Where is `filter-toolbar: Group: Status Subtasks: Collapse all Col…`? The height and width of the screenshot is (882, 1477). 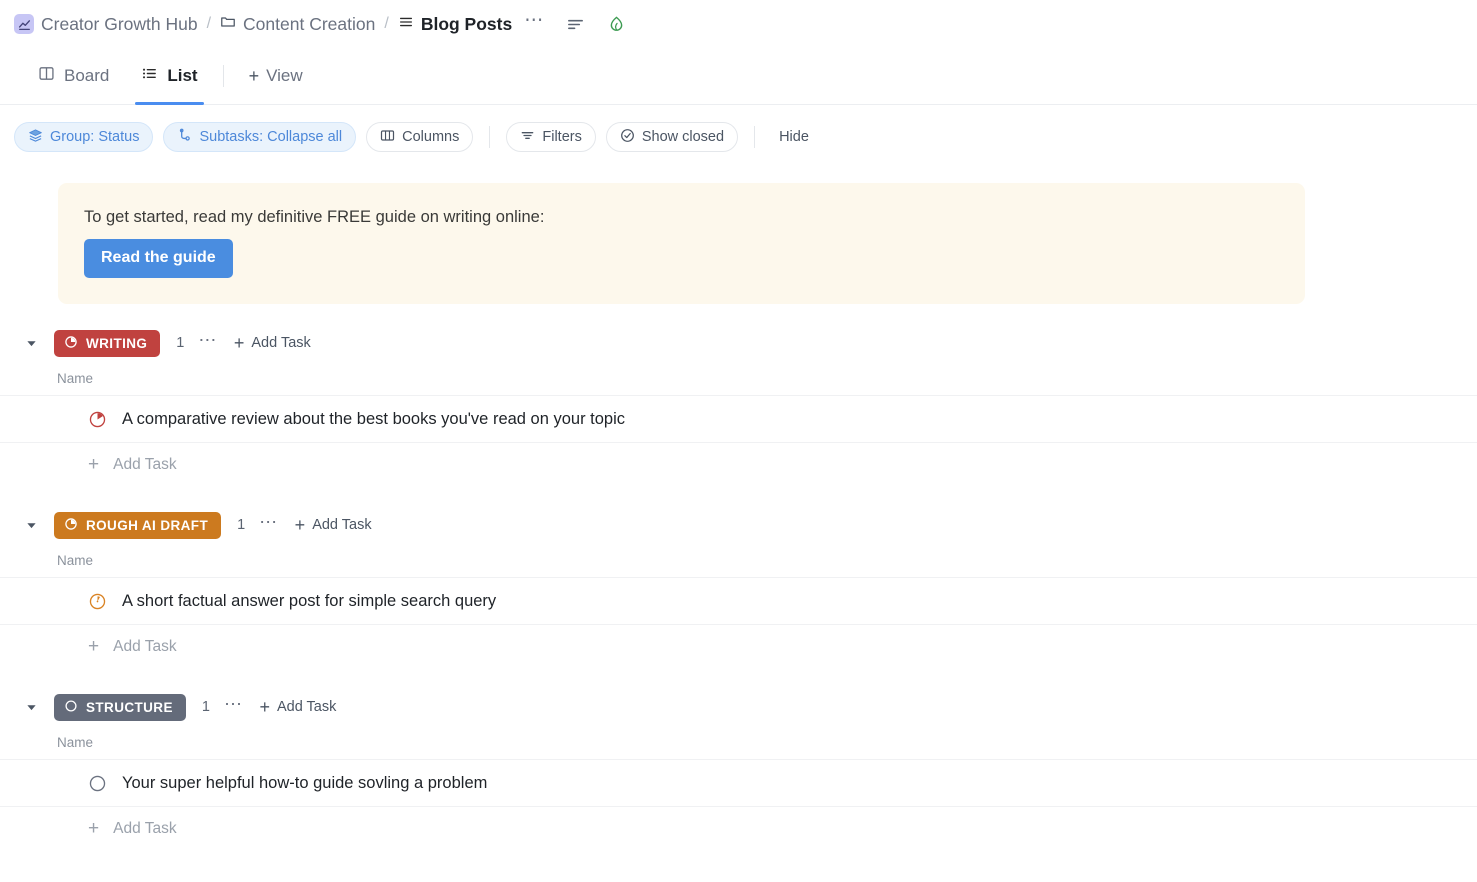
filter-toolbar: Group: Status Subtasks: Collapse all Col… is located at coordinates (738, 137).